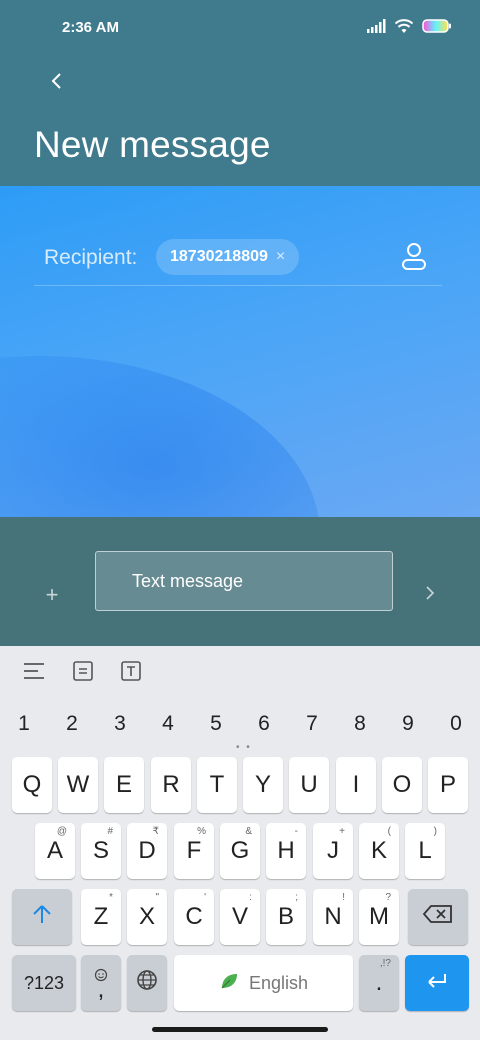  I want to click on shift-arrow-icon, so click(42, 917).